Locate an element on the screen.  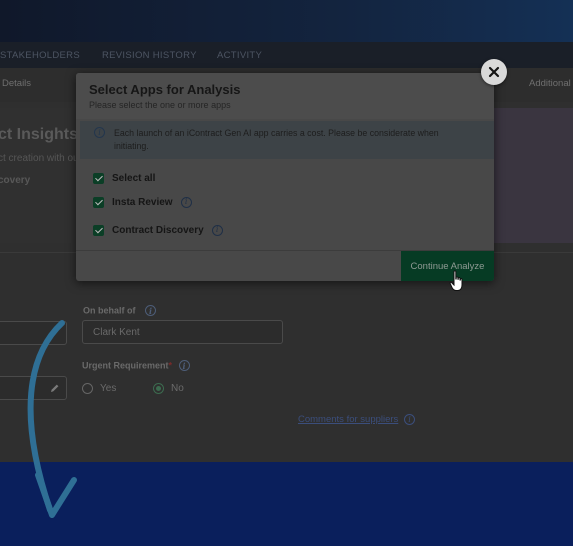
on-behalf-label-text: On behalf of is located at coordinates (109, 310).